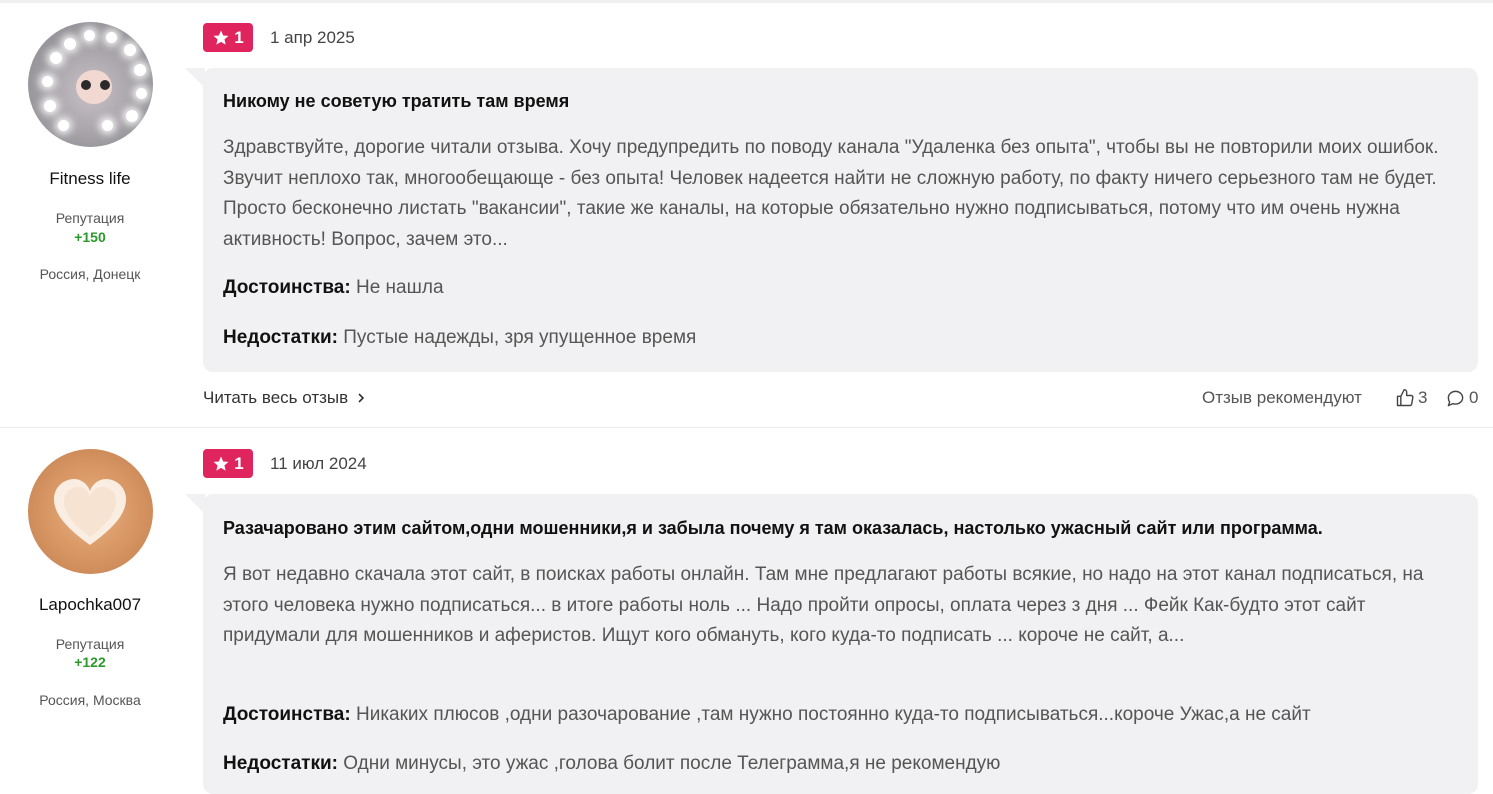 This screenshot has width=1493, height=794. I want to click on comments-button: 0, so click(1462, 398).